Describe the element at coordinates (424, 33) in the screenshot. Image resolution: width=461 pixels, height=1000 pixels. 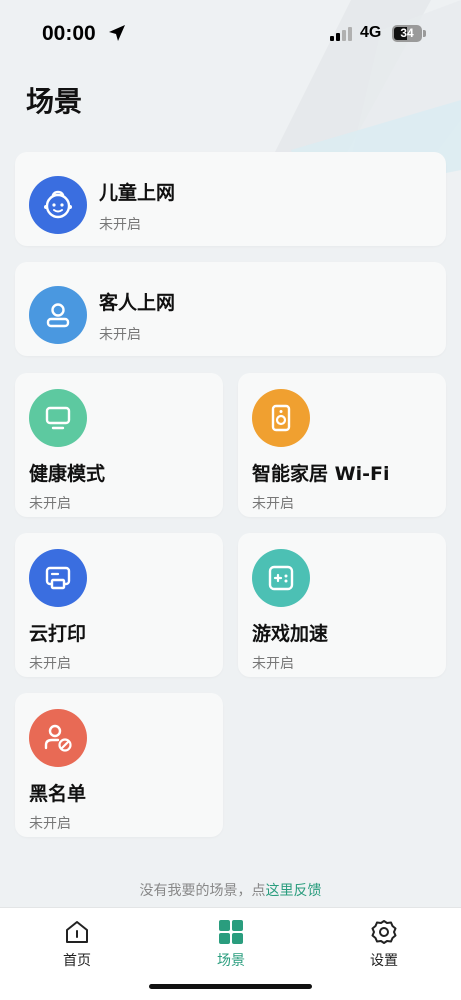
I see `battery-tip` at that location.